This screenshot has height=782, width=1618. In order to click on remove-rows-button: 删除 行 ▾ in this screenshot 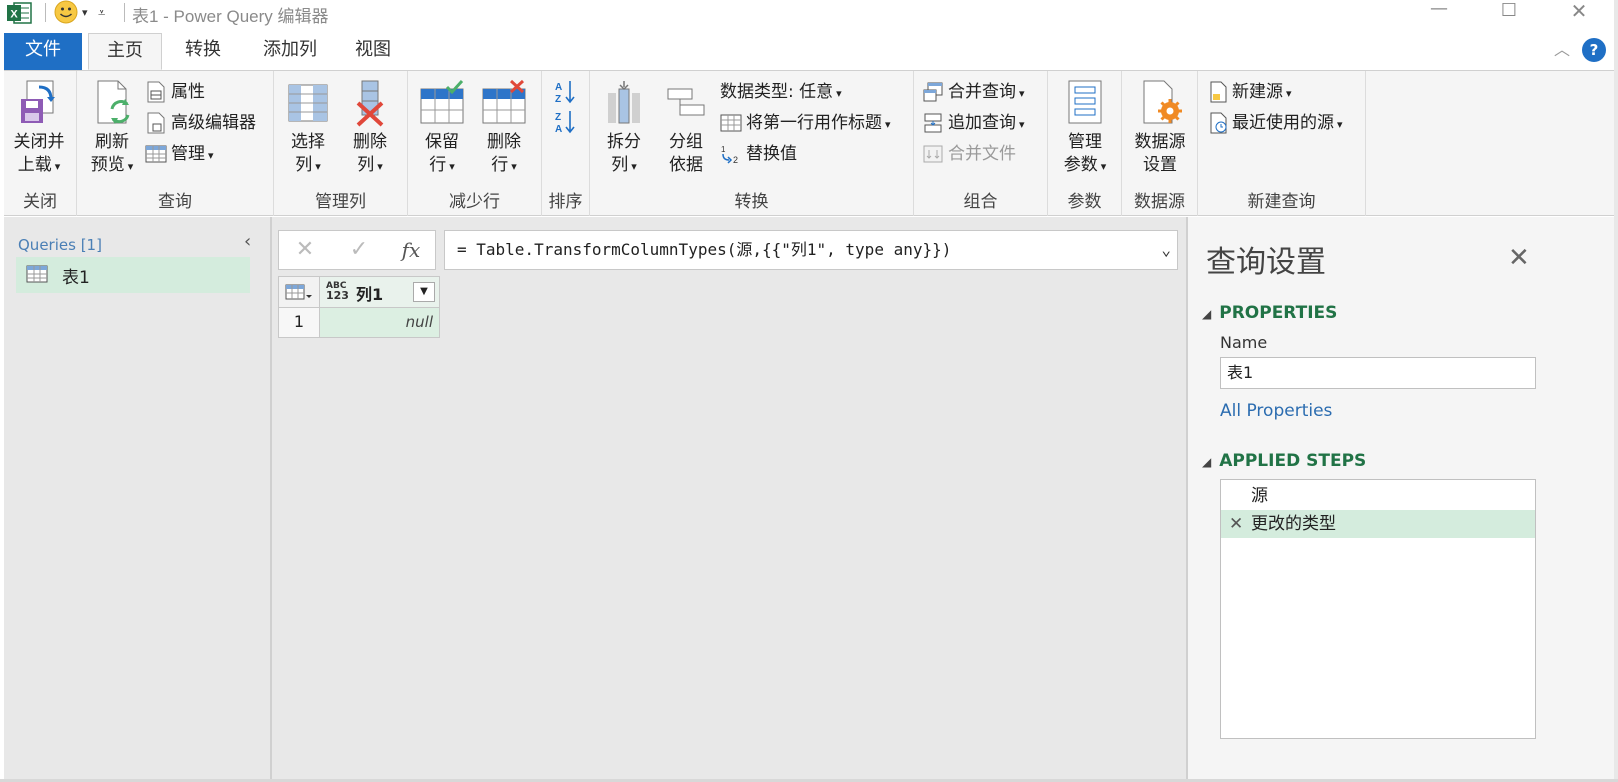, I will do `click(504, 128)`.